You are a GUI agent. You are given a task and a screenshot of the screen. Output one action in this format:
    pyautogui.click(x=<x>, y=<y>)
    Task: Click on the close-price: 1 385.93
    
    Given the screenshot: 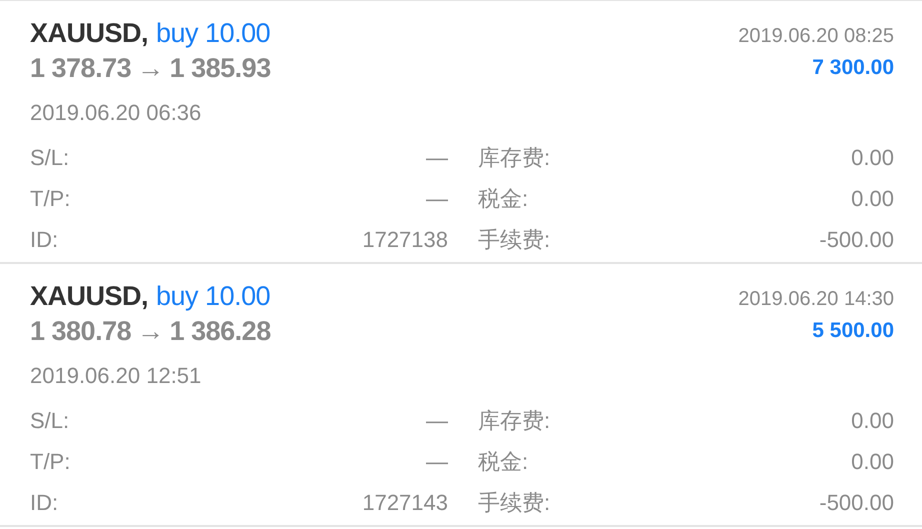 What is the action you would take?
    pyautogui.click(x=220, y=68)
    